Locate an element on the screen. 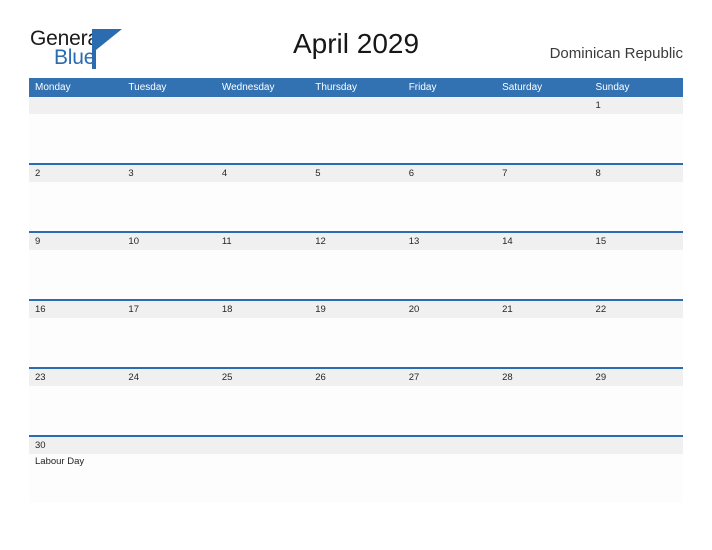  weekday-header-thursday: Thursday is located at coordinates (336, 87).